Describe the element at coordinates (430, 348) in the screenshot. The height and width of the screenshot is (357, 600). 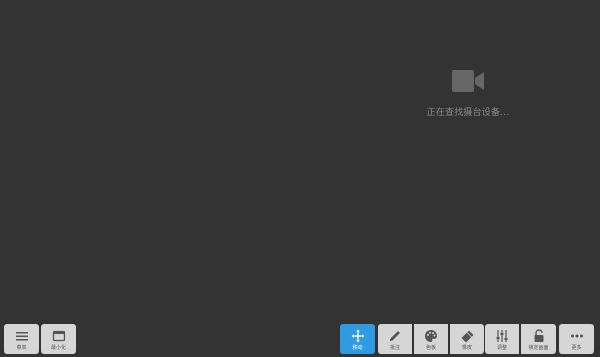
I see `color-palette-button-label: 色板` at that location.